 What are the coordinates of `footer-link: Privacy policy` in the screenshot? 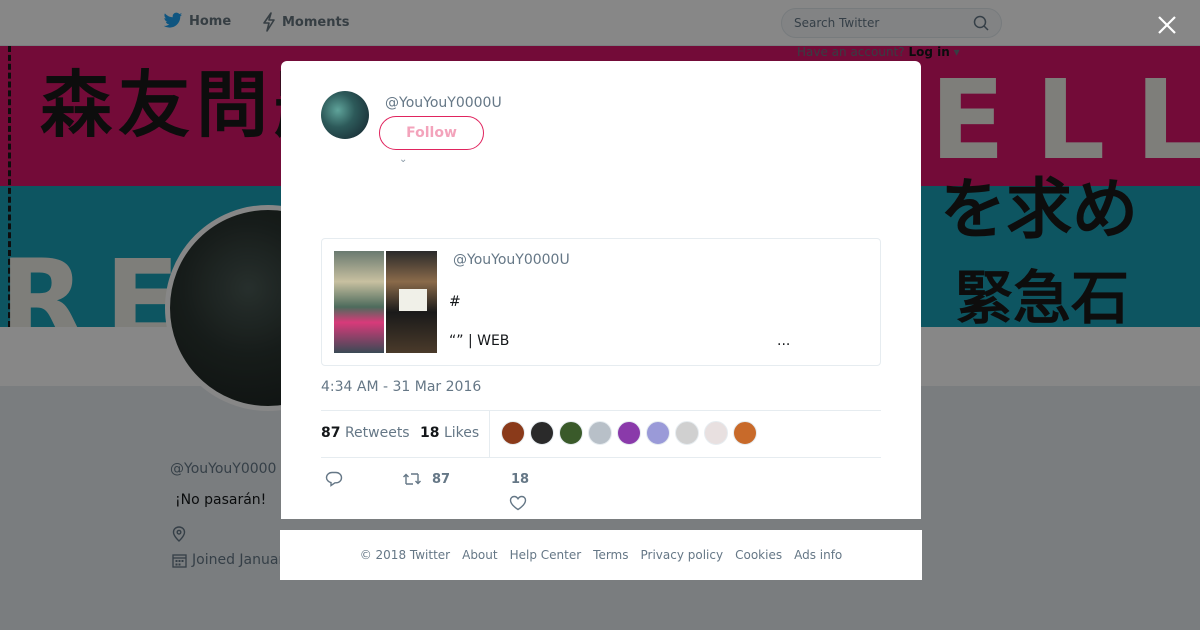 It's located at (682, 555).